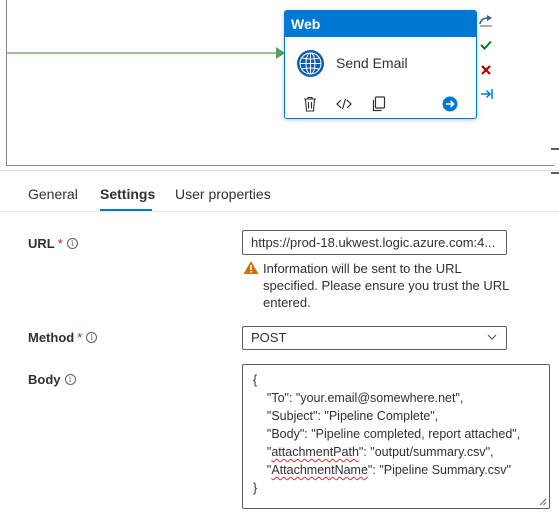  I want to click on method-dropdown: POST, so click(374, 338).